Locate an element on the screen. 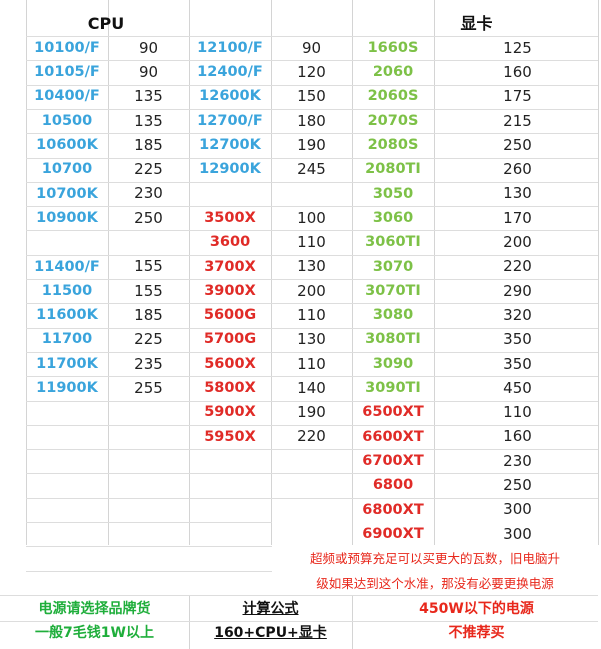  model-name: 10700K is located at coordinates (67, 193).